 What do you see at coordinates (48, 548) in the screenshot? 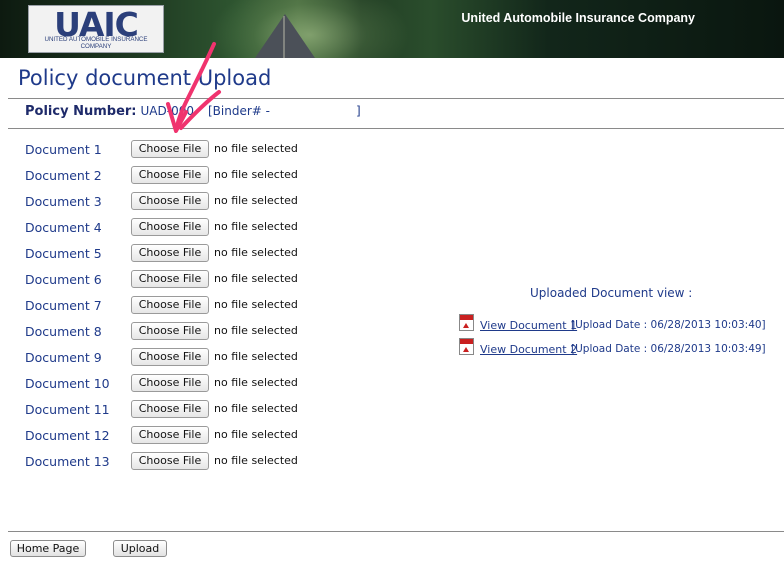
I see `home-page-button: Home Page` at bounding box center [48, 548].